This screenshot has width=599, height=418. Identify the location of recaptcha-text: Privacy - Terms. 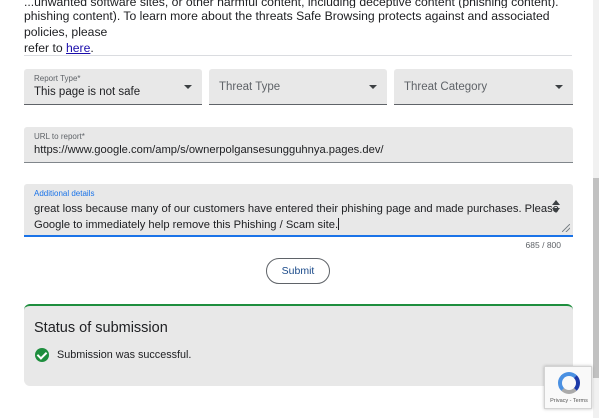
(569, 401).